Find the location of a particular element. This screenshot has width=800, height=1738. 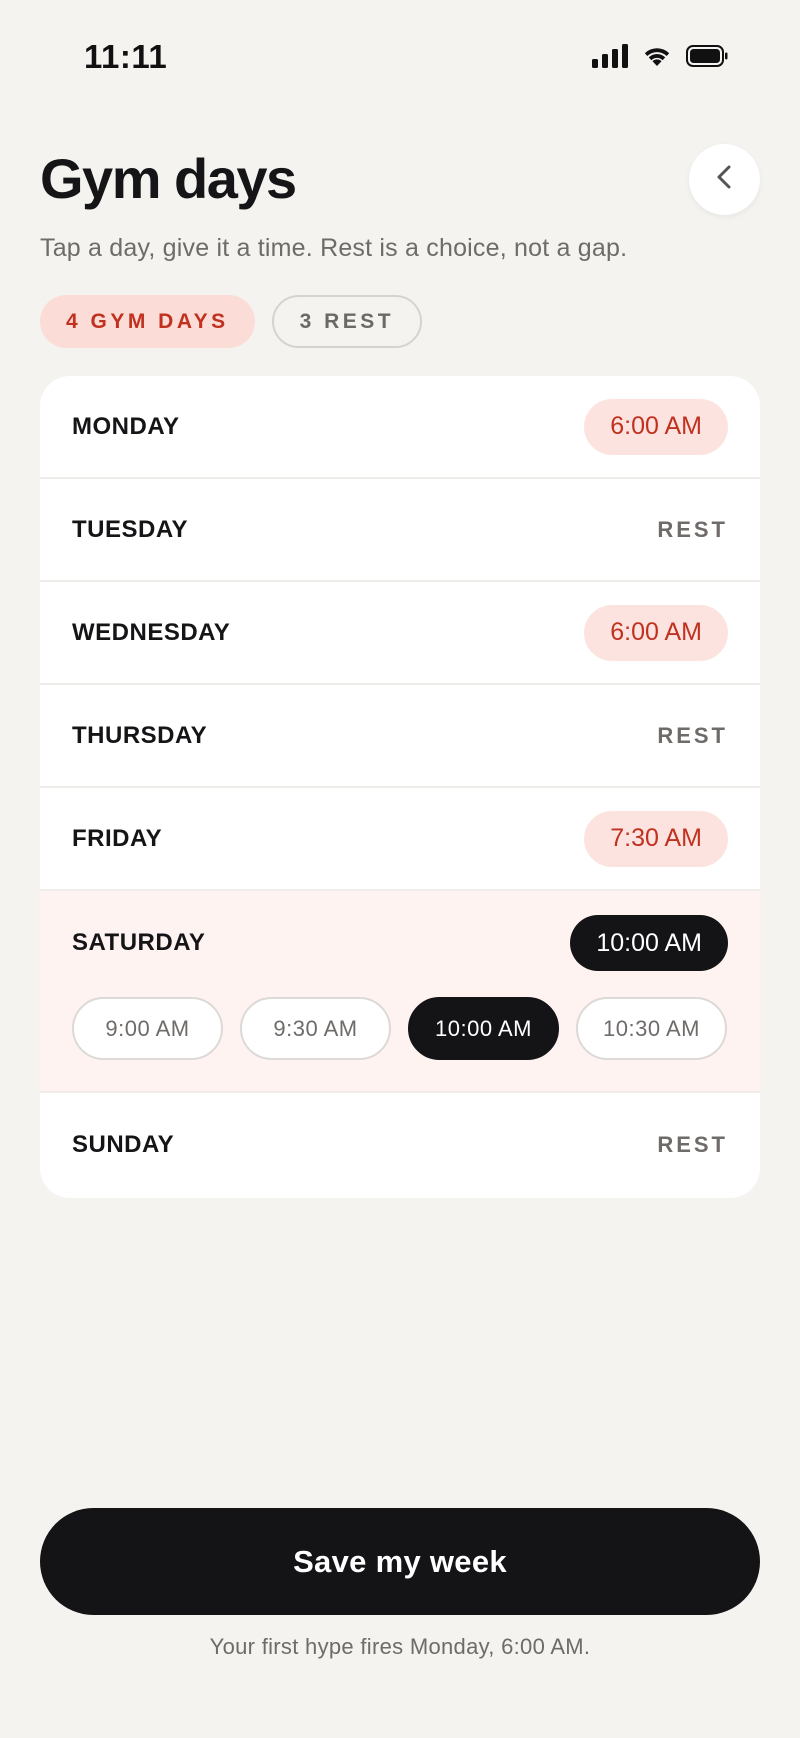

chevron-left-icon is located at coordinates (725, 179).